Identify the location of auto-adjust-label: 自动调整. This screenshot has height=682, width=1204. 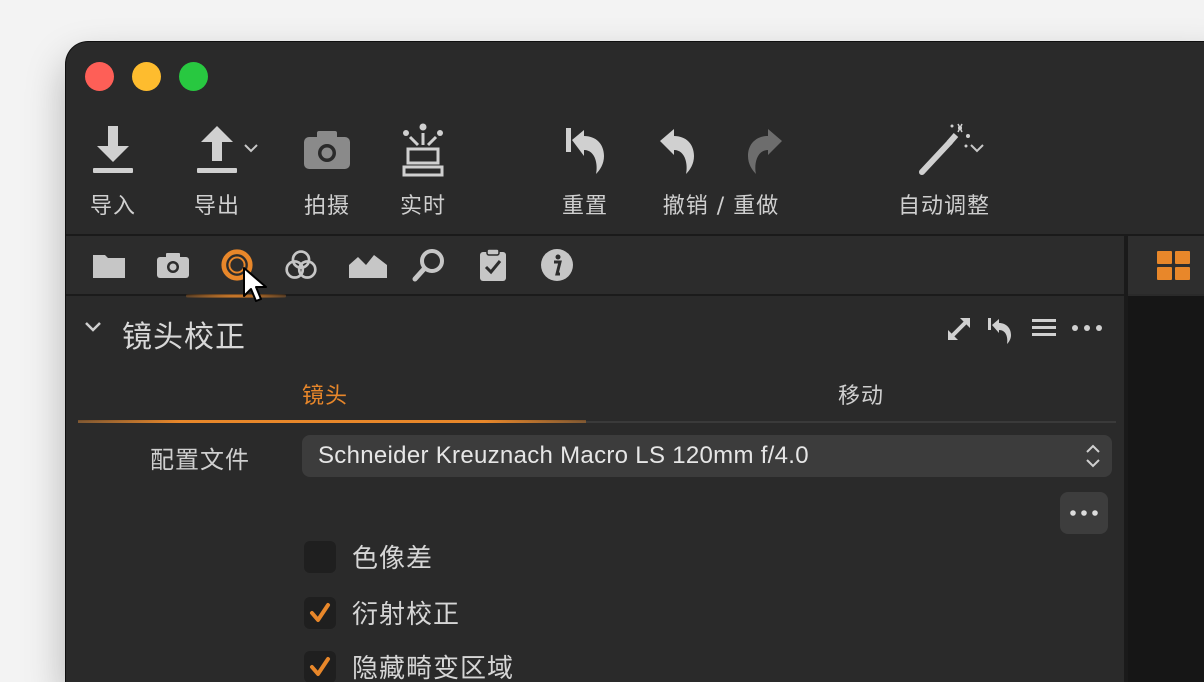
(944, 204).